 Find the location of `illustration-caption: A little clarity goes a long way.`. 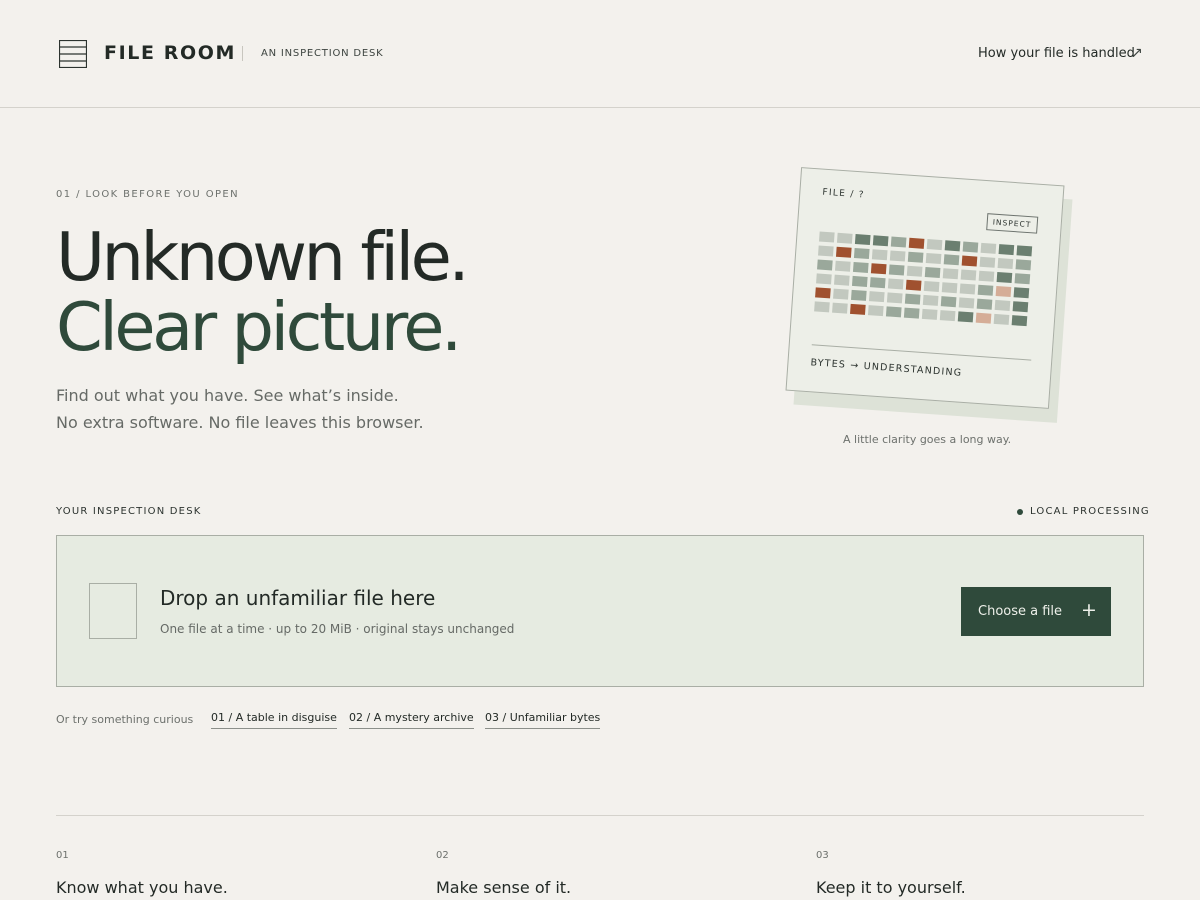

illustration-caption: A little clarity goes a long way. is located at coordinates (927, 439).